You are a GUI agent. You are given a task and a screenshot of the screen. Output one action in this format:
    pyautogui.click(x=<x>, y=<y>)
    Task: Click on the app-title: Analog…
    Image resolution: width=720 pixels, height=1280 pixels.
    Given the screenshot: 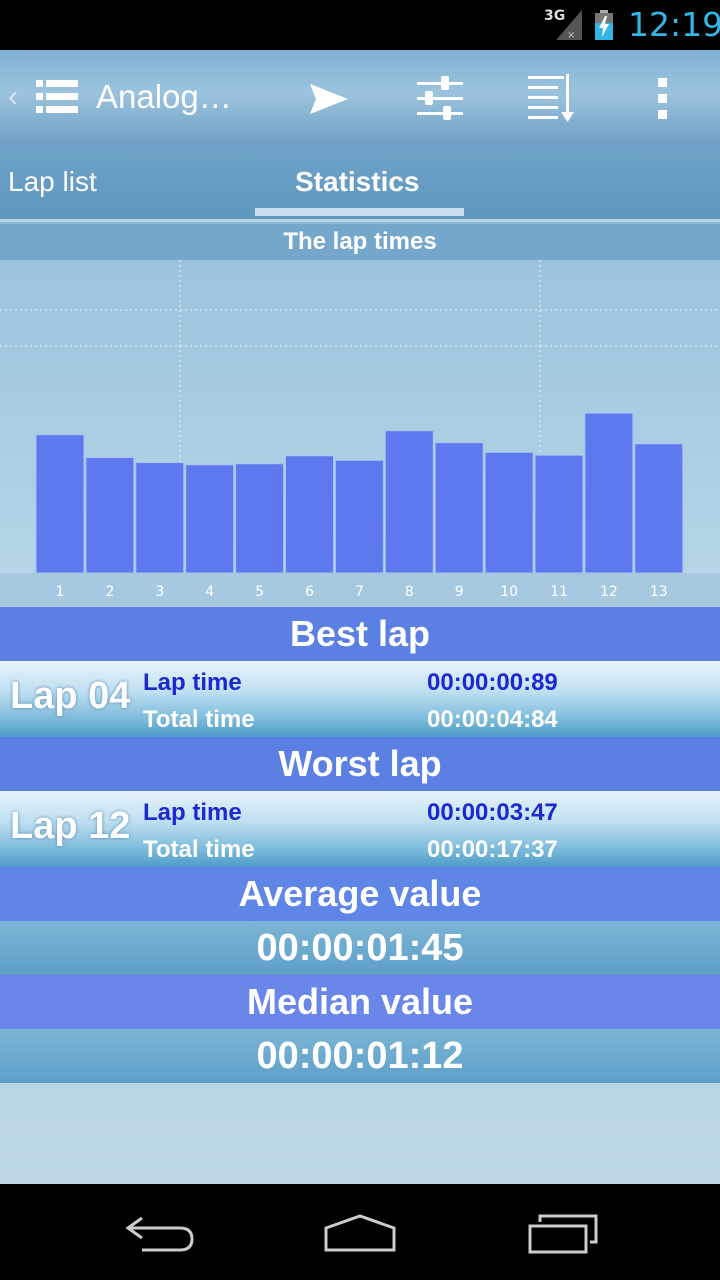 What is the action you would take?
    pyautogui.click(x=164, y=96)
    